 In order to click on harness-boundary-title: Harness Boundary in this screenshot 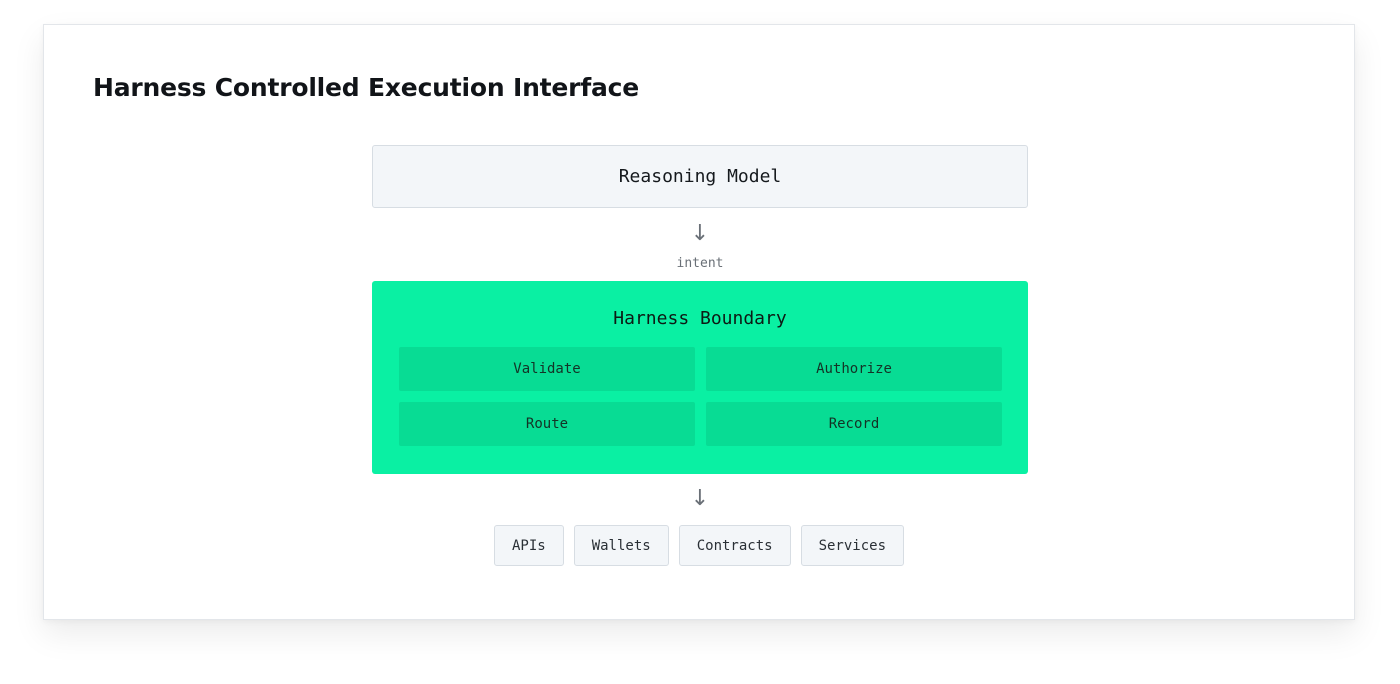, I will do `click(700, 318)`.